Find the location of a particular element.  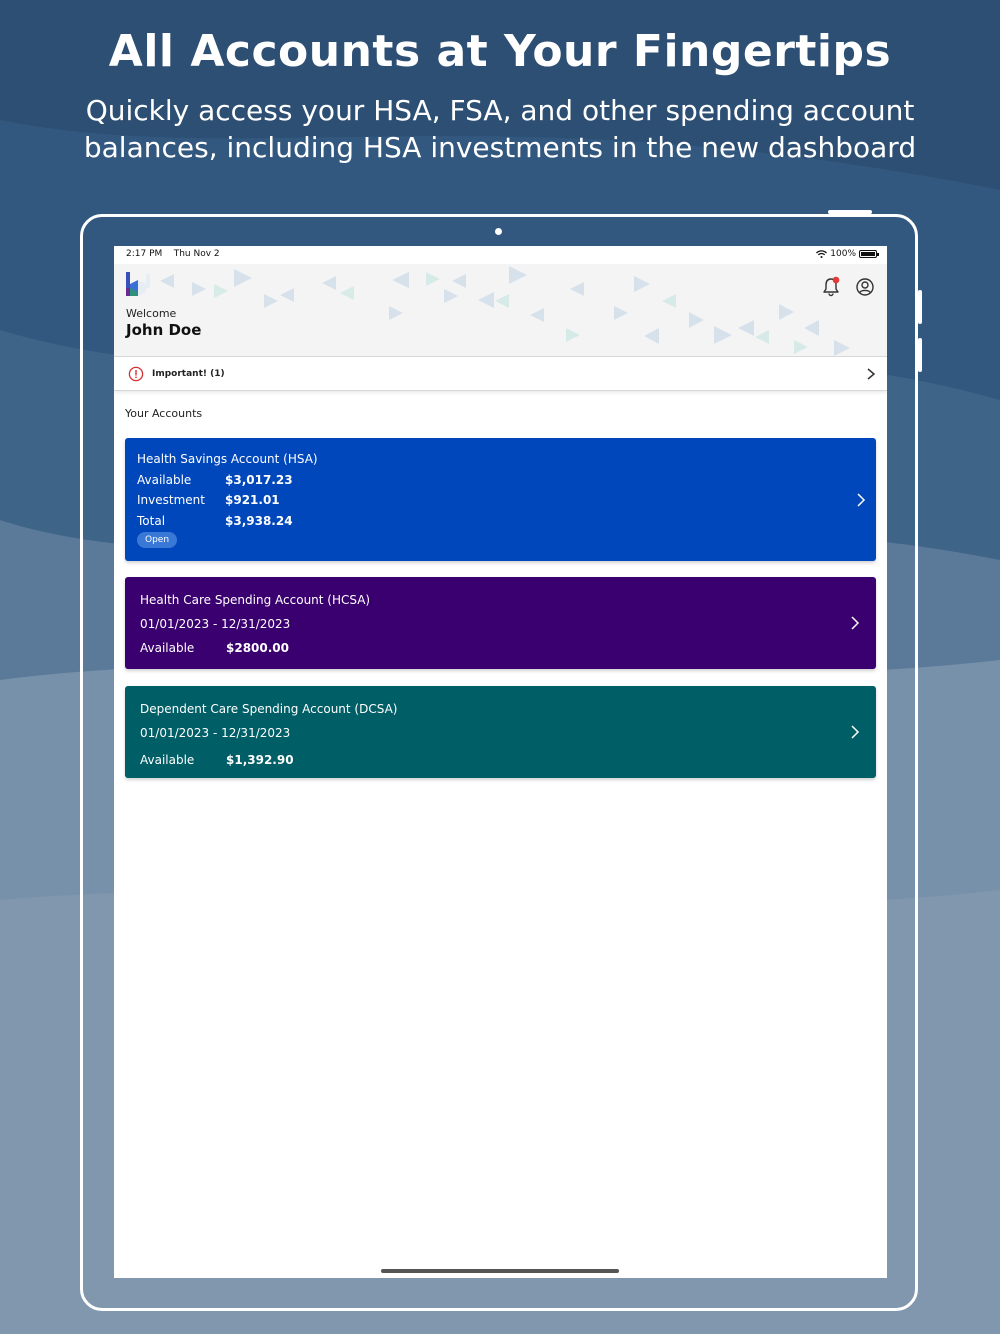

status-bar: 2:17 PM Thu Nov 2 100% is located at coordinates (500, 255).